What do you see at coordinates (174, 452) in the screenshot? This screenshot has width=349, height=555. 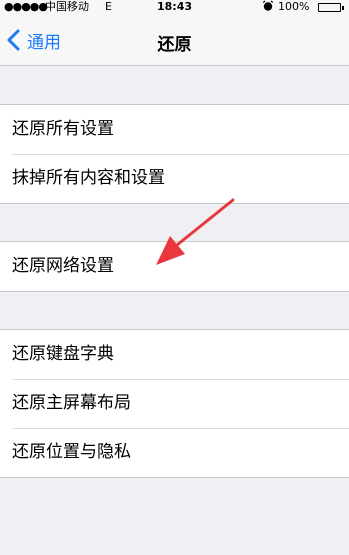 I see `reset-location-privacy-item: 还原位置与隐私` at bounding box center [174, 452].